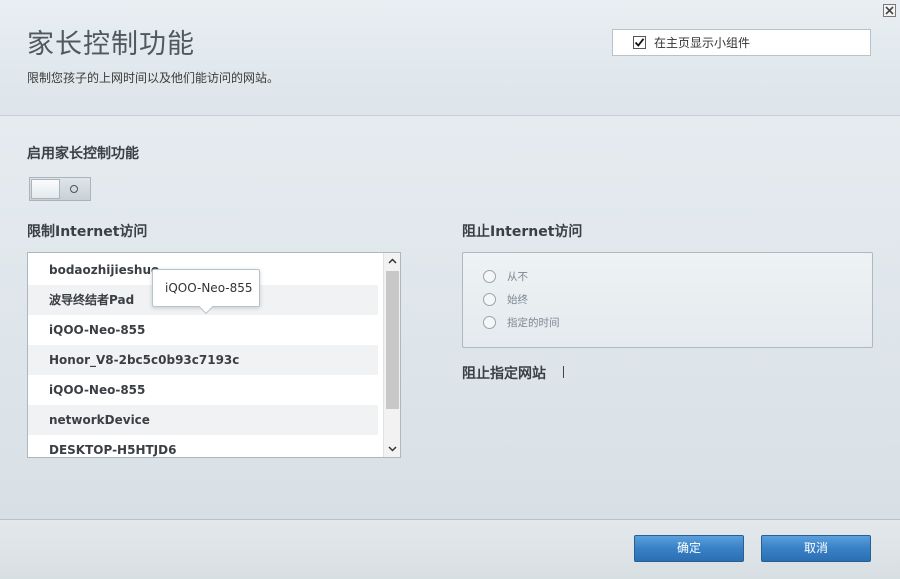  I want to click on show-widget-checkbox: 在主页显示小组件, so click(741, 42).